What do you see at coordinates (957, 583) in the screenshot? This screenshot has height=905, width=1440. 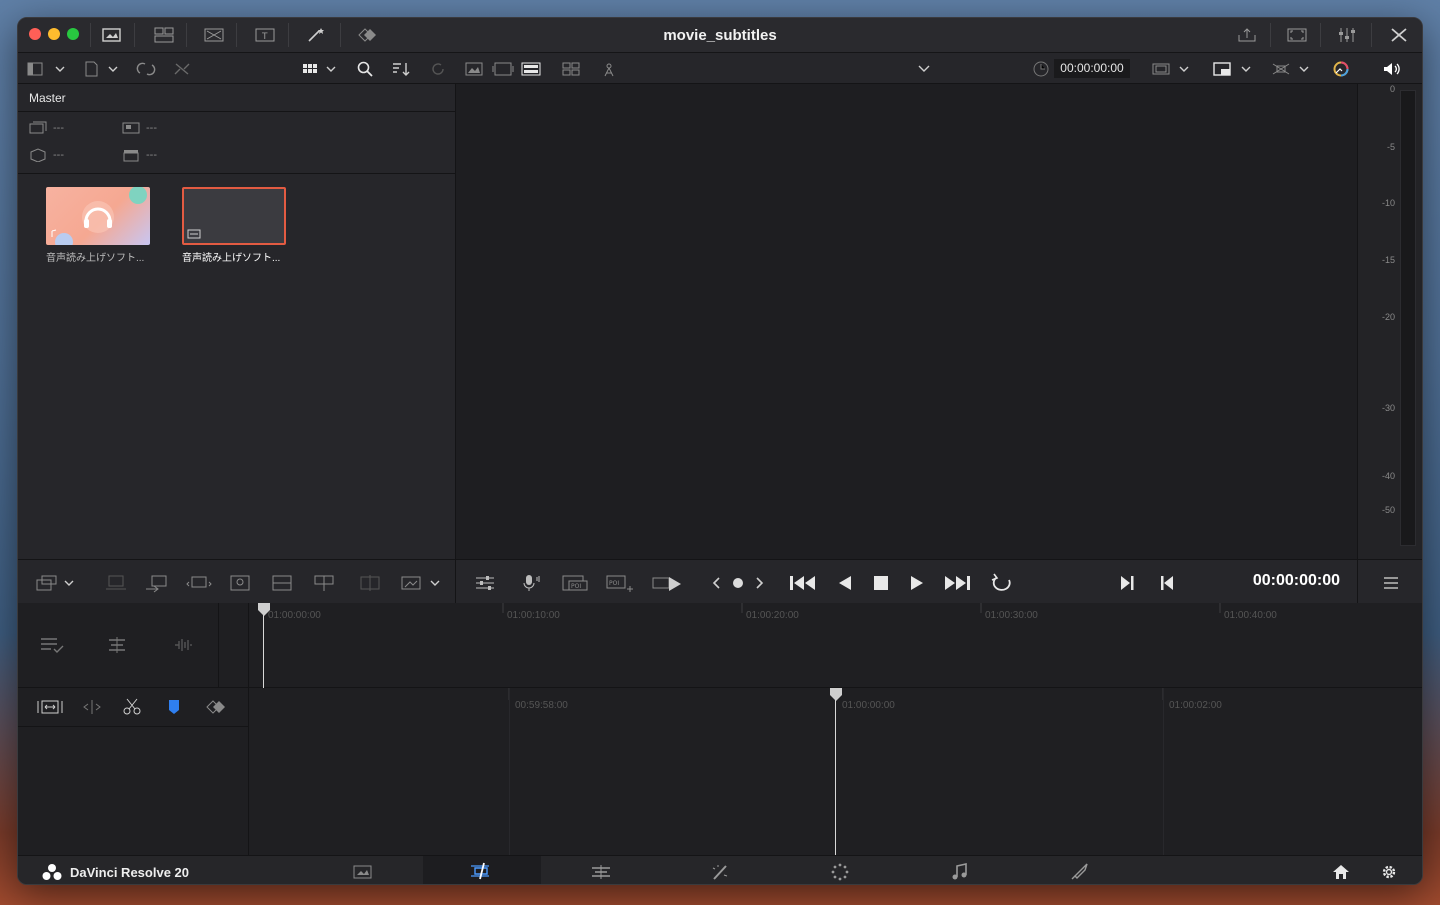 I see `go-to-end-icon` at bounding box center [957, 583].